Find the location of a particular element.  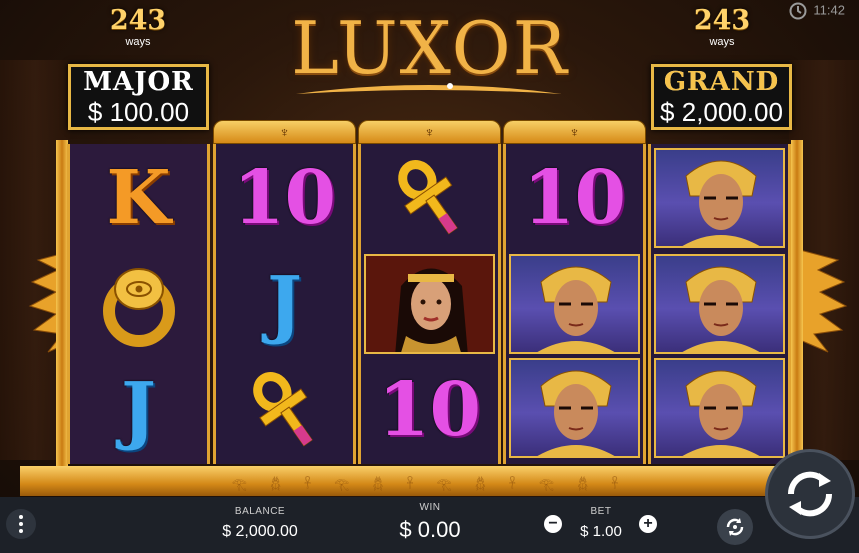

autoplay-button is located at coordinates (735, 527).